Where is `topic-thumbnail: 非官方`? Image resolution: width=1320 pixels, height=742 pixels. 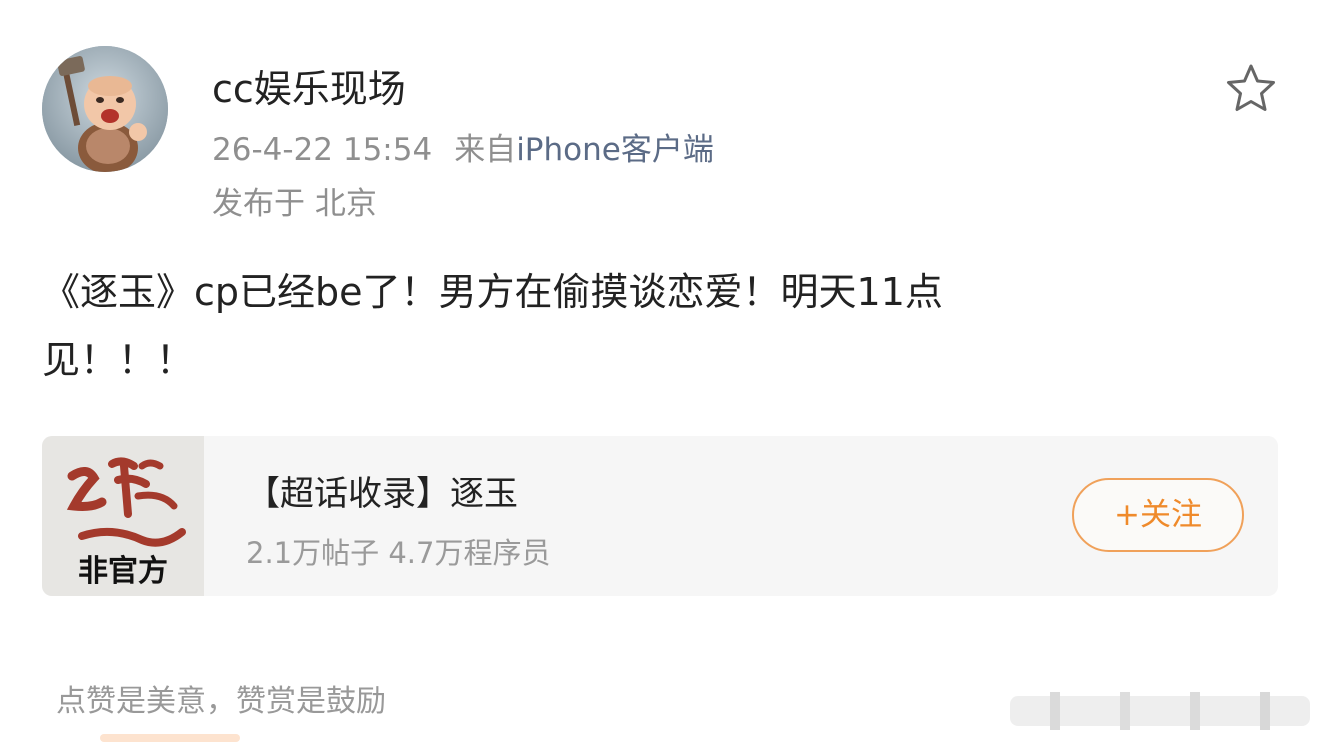
topic-thumbnail: 非官方 is located at coordinates (123, 516).